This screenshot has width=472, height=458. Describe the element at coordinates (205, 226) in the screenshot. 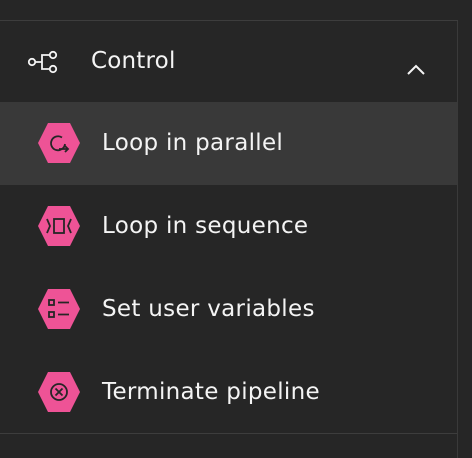

I see `item-label: Loop in sequence` at that location.